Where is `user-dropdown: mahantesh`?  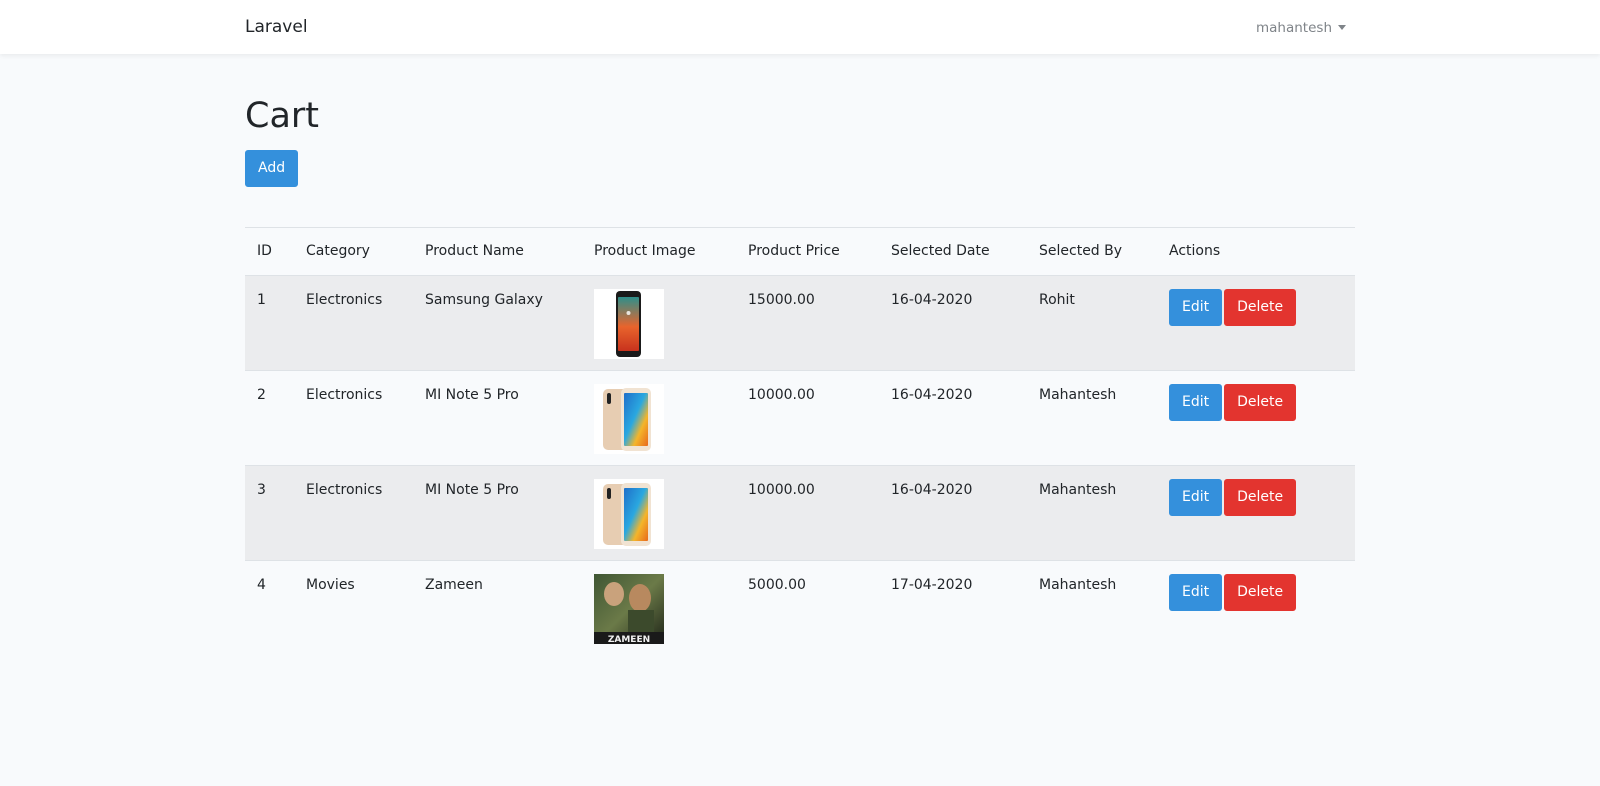
user-dropdown: mahantesh is located at coordinates (1301, 28).